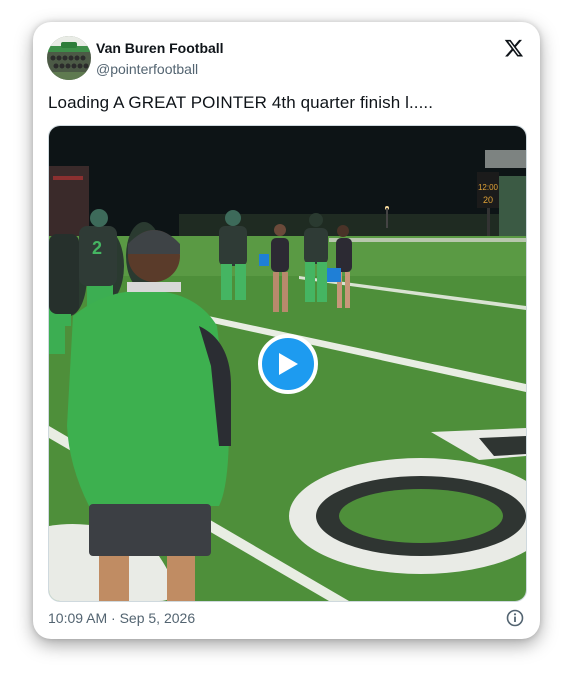  What do you see at coordinates (160, 48) in the screenshot?
I see `author-name: Van Buren Football` at bounding box center [160, 48].